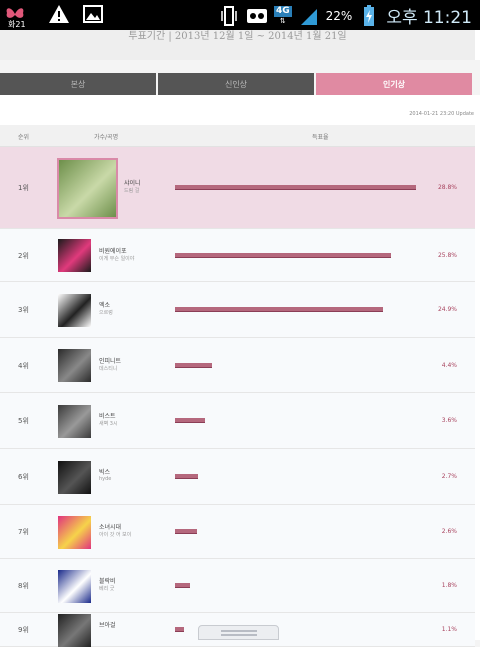 This screenshot has width=480, height=647. What do you see at coordinates (105, 479) in the screenshot?
I see `song-title: hyde` at bounding box center [105, 479].